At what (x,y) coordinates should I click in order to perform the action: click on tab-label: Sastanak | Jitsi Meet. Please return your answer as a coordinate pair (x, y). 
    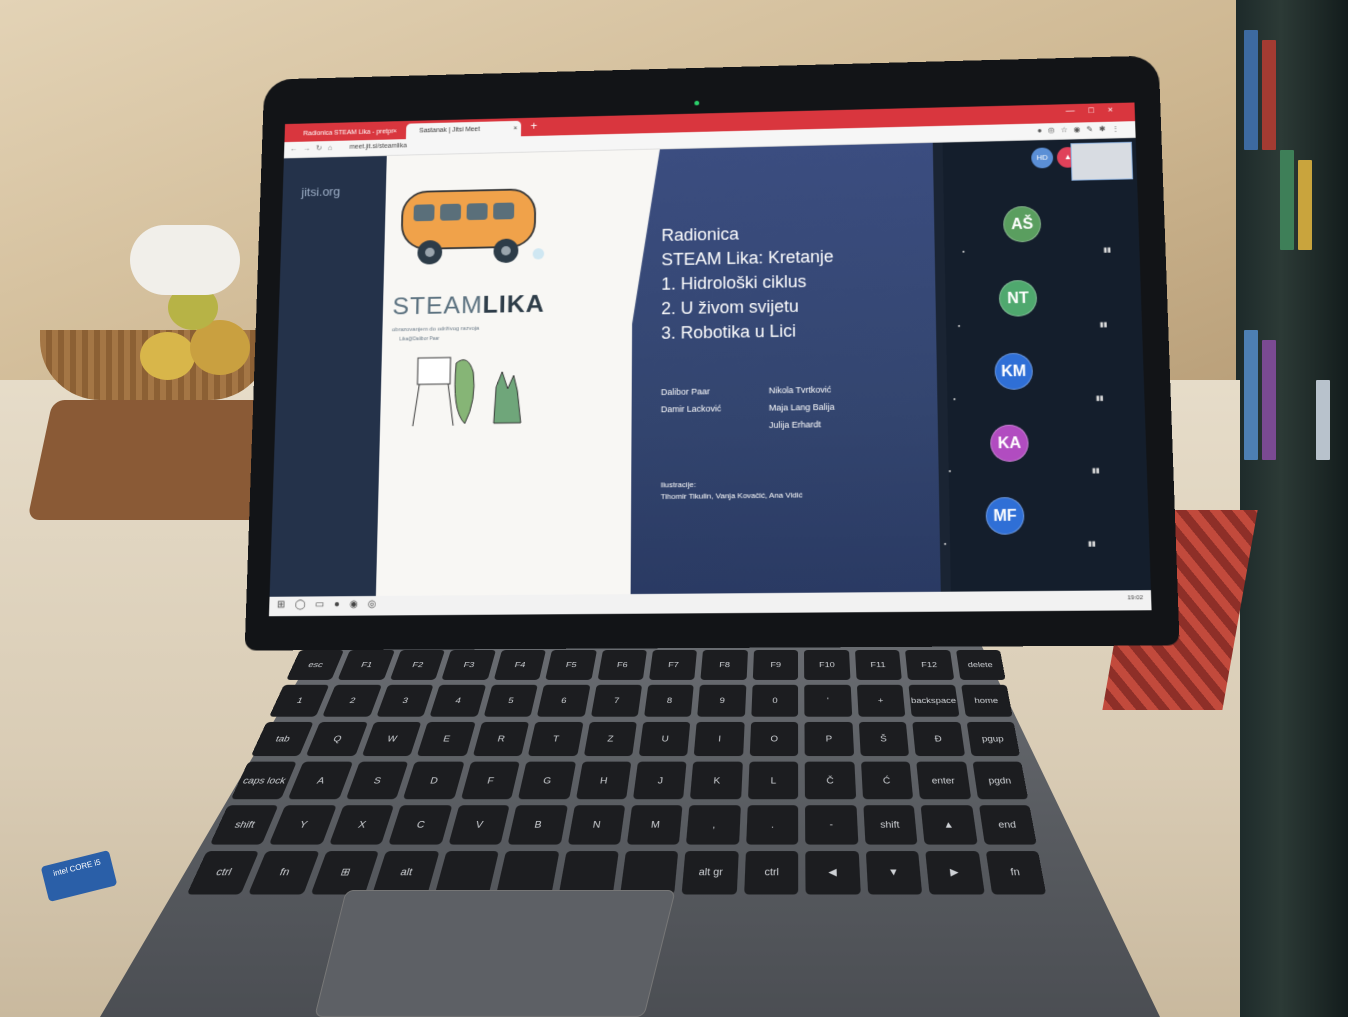
    Looking at the image, I should click on (449, 130).